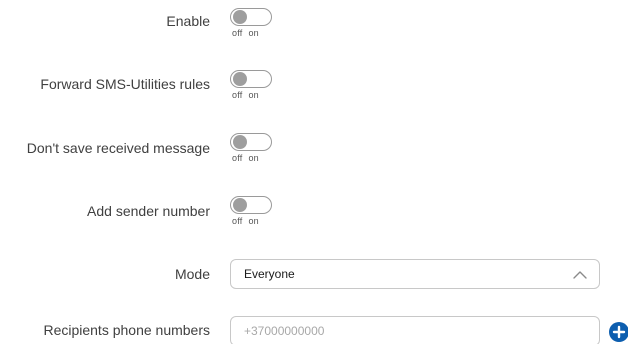 The width and height of the screenshot is (628, 344). What do you see at coordinates (251, 17) in the screenshot?
I see `enable-switch` at bounding box center [251, 17].